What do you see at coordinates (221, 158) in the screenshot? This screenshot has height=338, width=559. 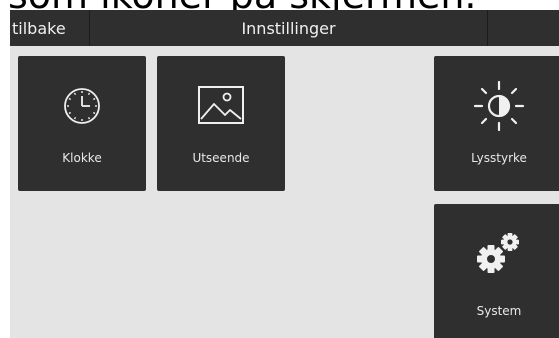 I see `tile-appearance-label: Utseende` at bounding box center [221, 158].